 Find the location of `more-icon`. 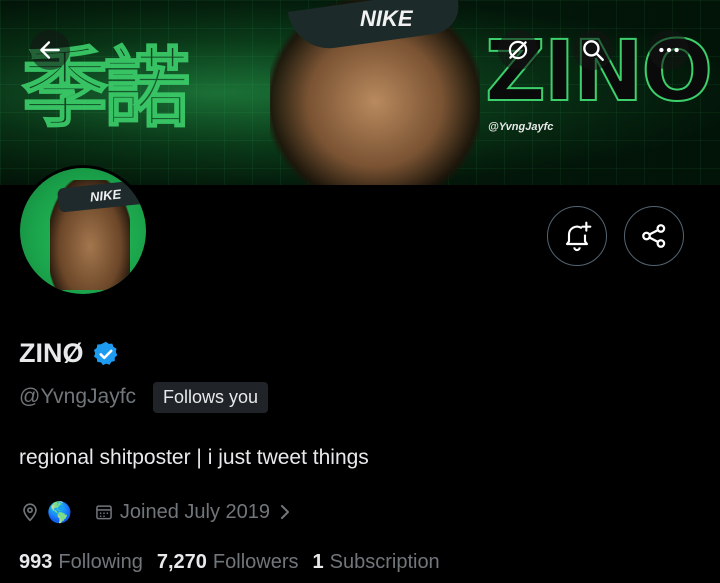

more-icon is located at coordinates (669, 50).